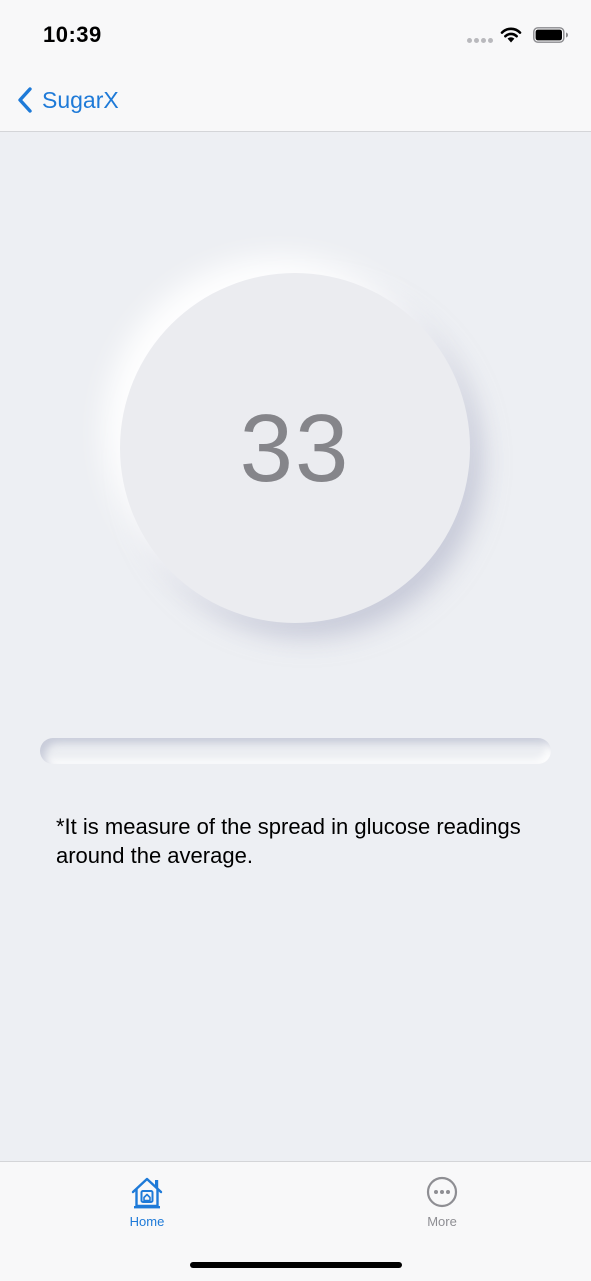  I want to click on wifi-icon, so click(511, 35).